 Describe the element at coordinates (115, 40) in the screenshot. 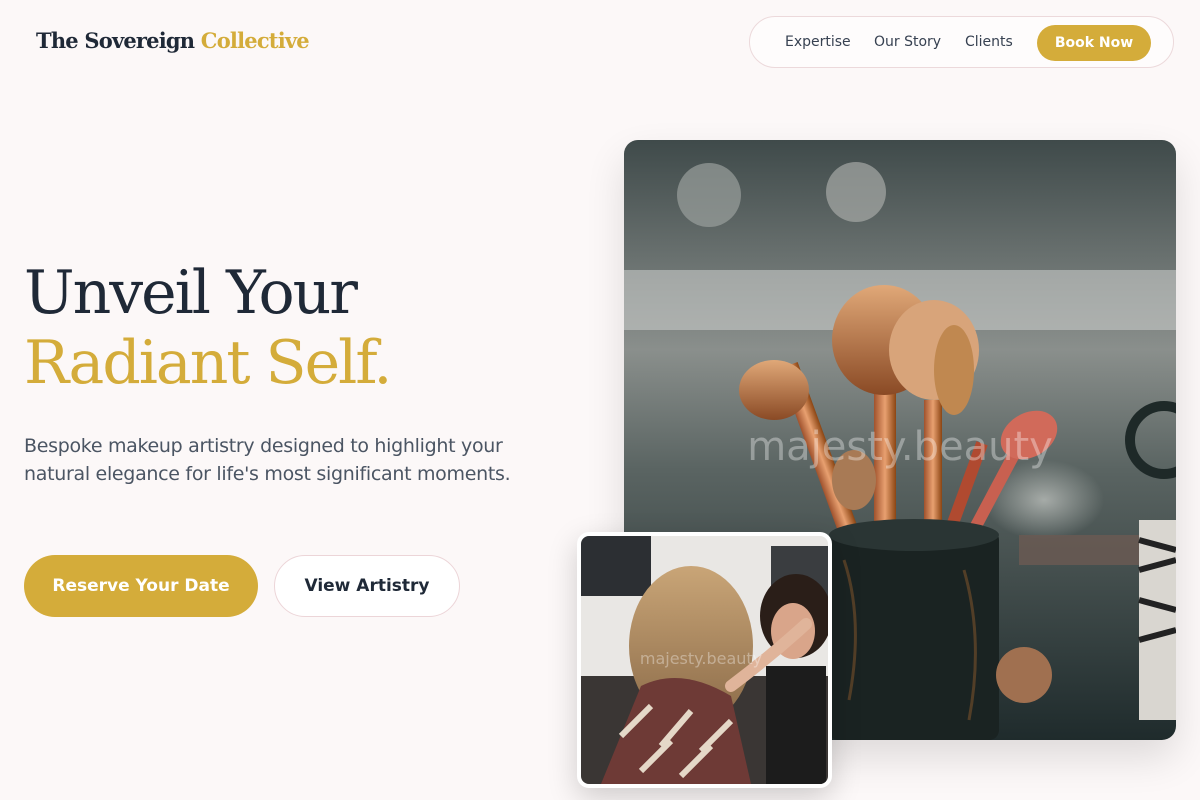

I see `logo-main-text: The Sovereign` at that location.